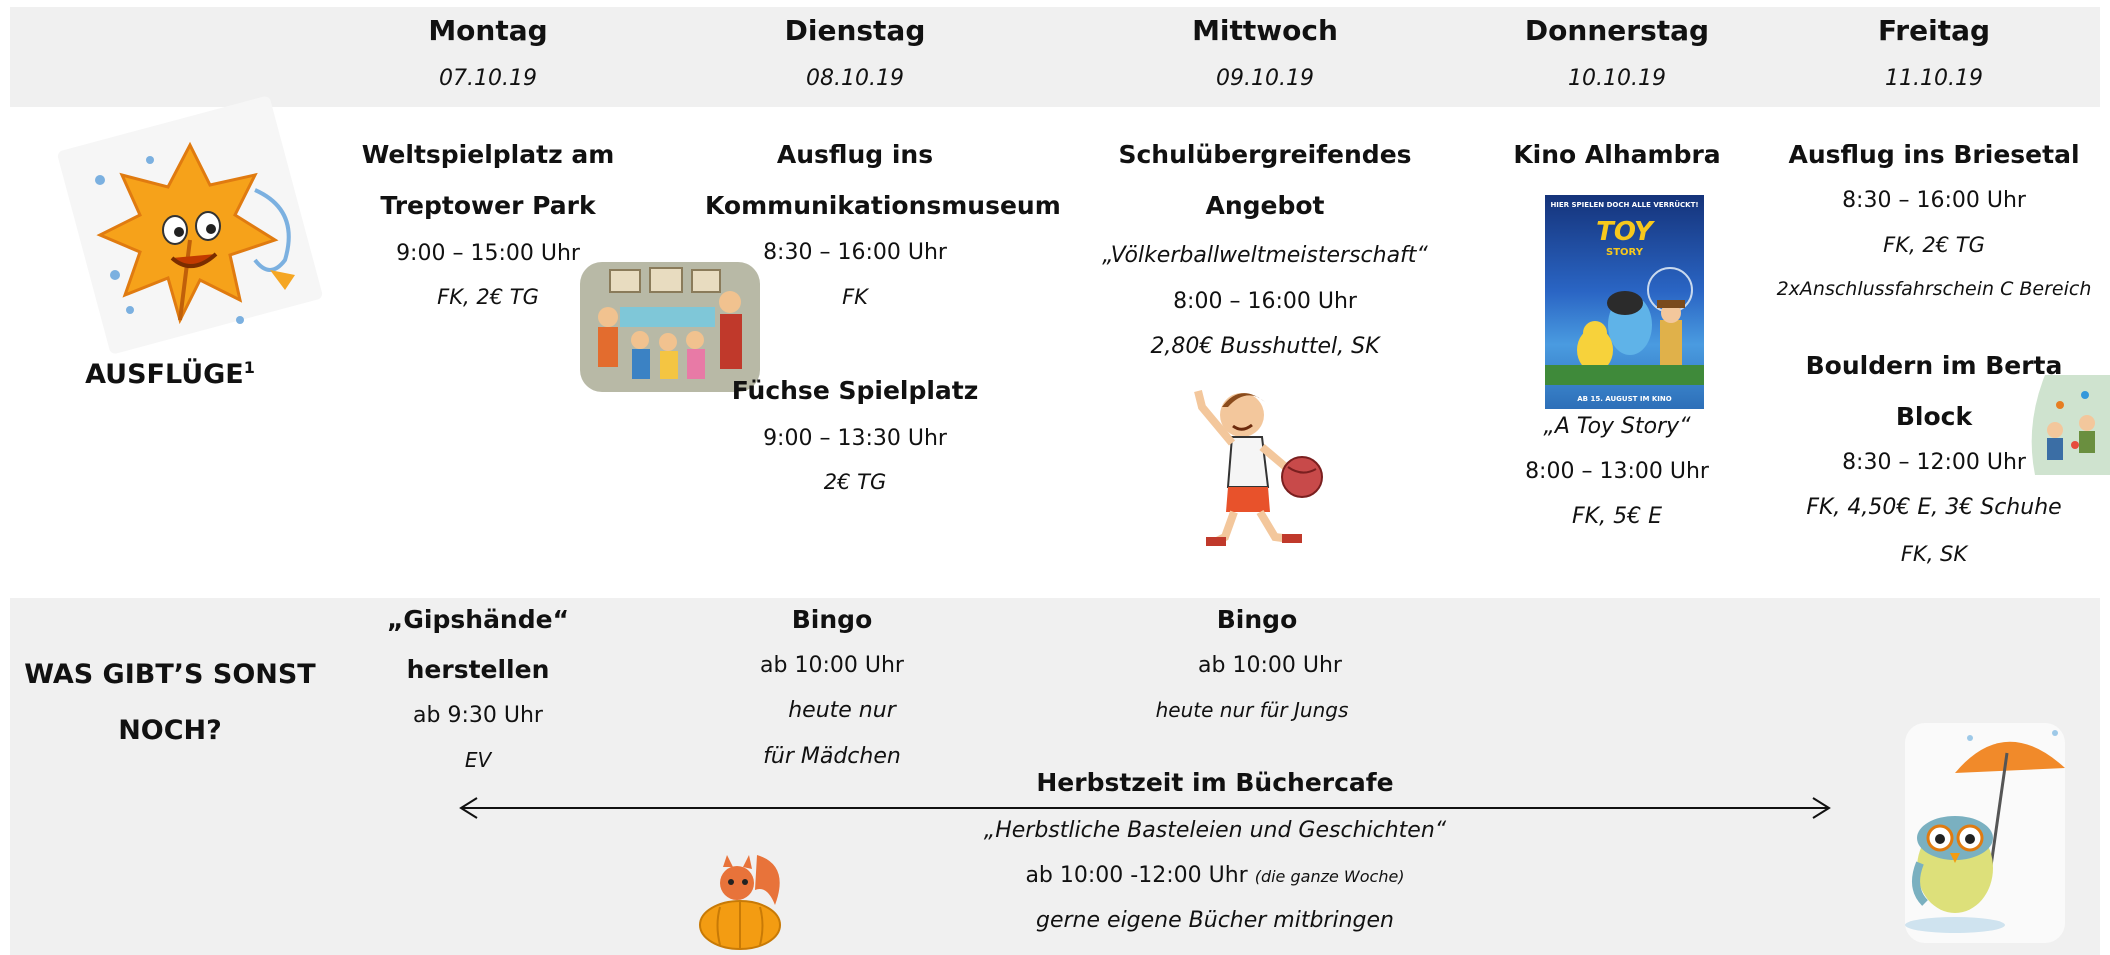  Describe the element at coordinates (488, 154) in the screenshot. I see `activity-title: Weltspielplatz am` at that location.